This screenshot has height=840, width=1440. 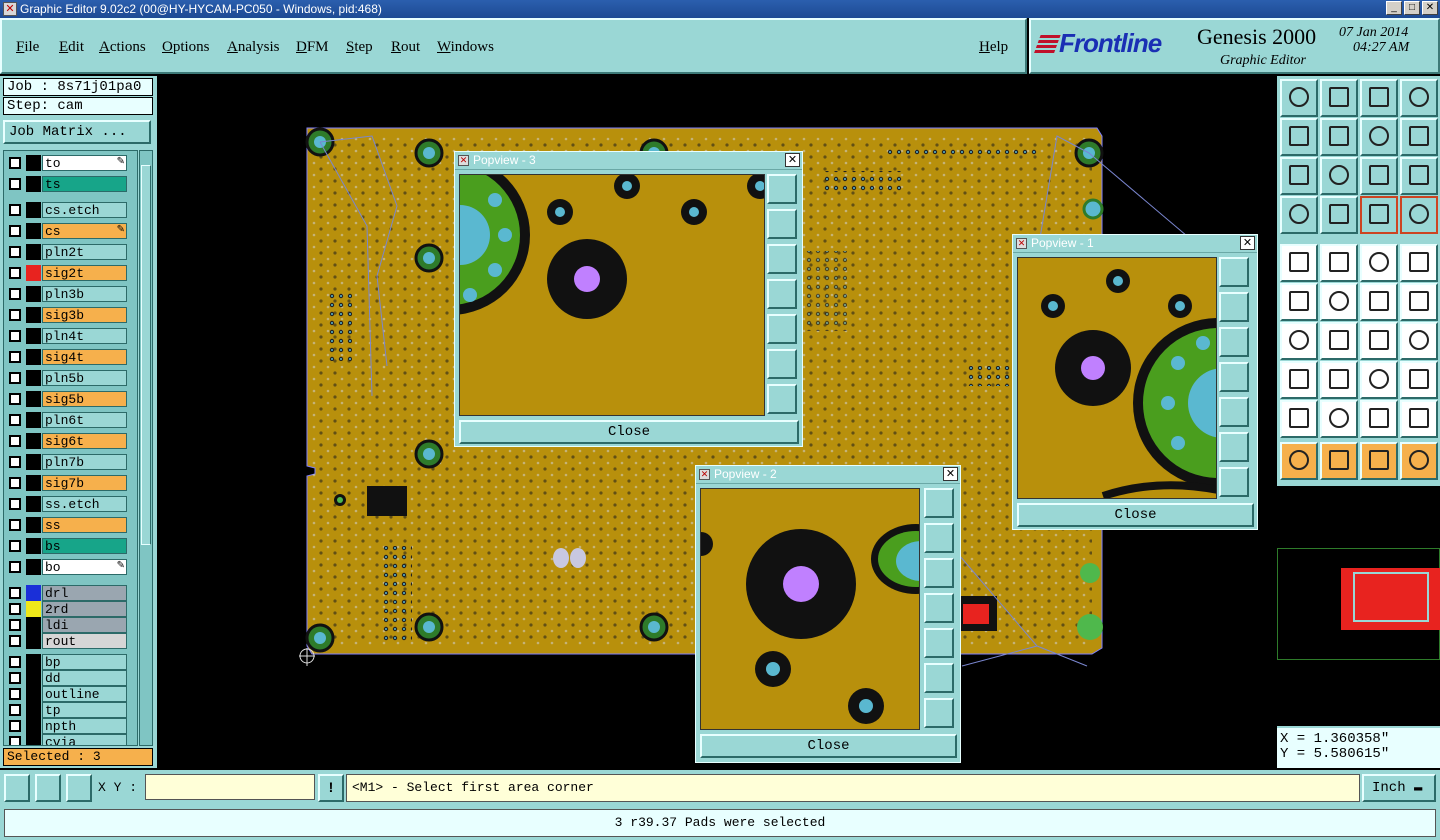 I want to click on layer-name: cs.etch, so click(x=84, y=210).